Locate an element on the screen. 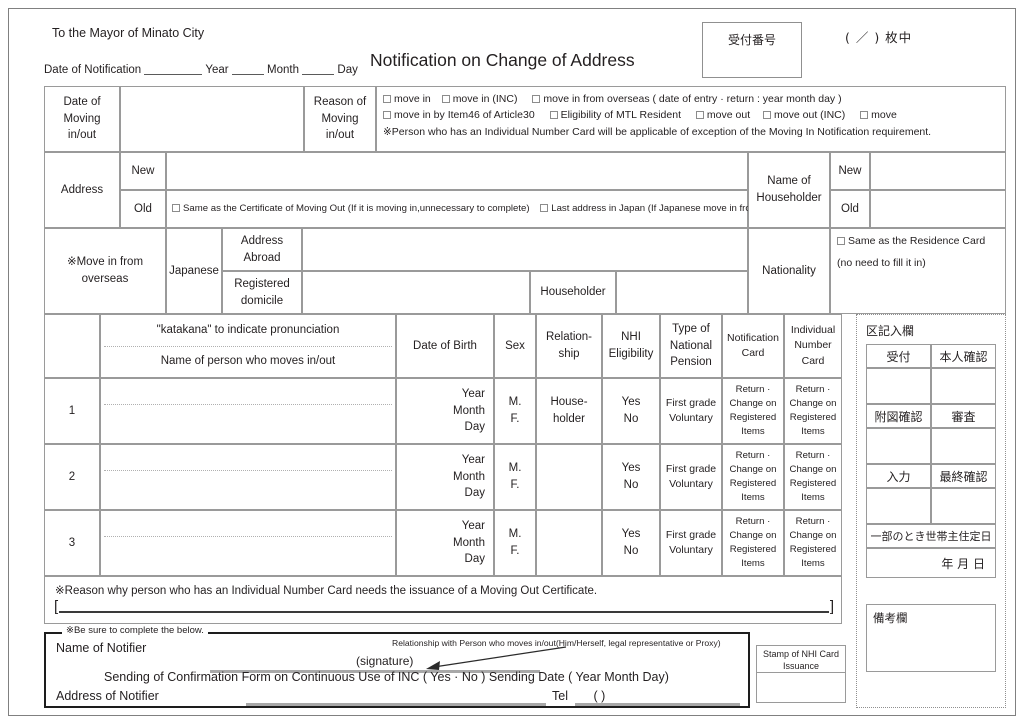 The width and height of the screenshot is (1024, 724). reason-option-mtl-resident: Eligibility of MTL Resident is located at coordinates (620, 115).